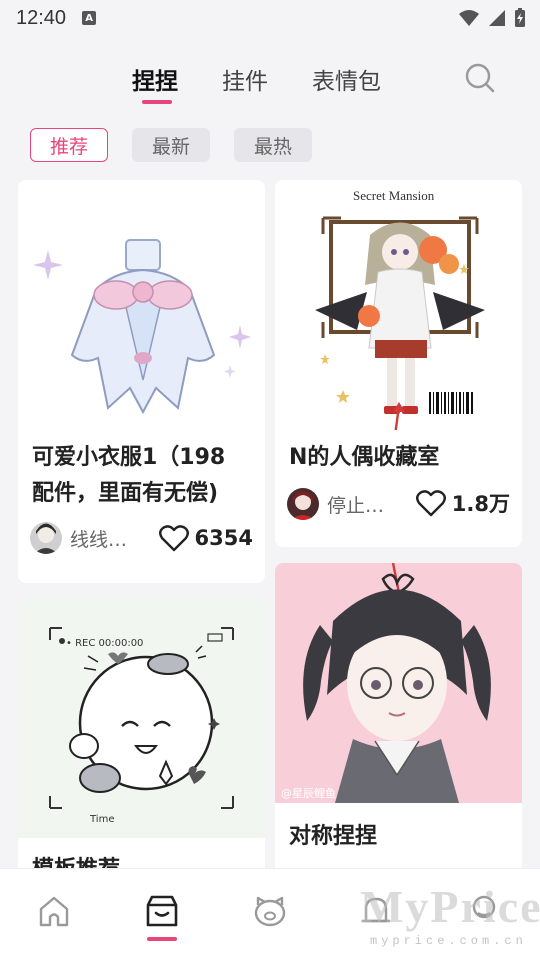  I want to click on signal-icon, so click(497, 18).